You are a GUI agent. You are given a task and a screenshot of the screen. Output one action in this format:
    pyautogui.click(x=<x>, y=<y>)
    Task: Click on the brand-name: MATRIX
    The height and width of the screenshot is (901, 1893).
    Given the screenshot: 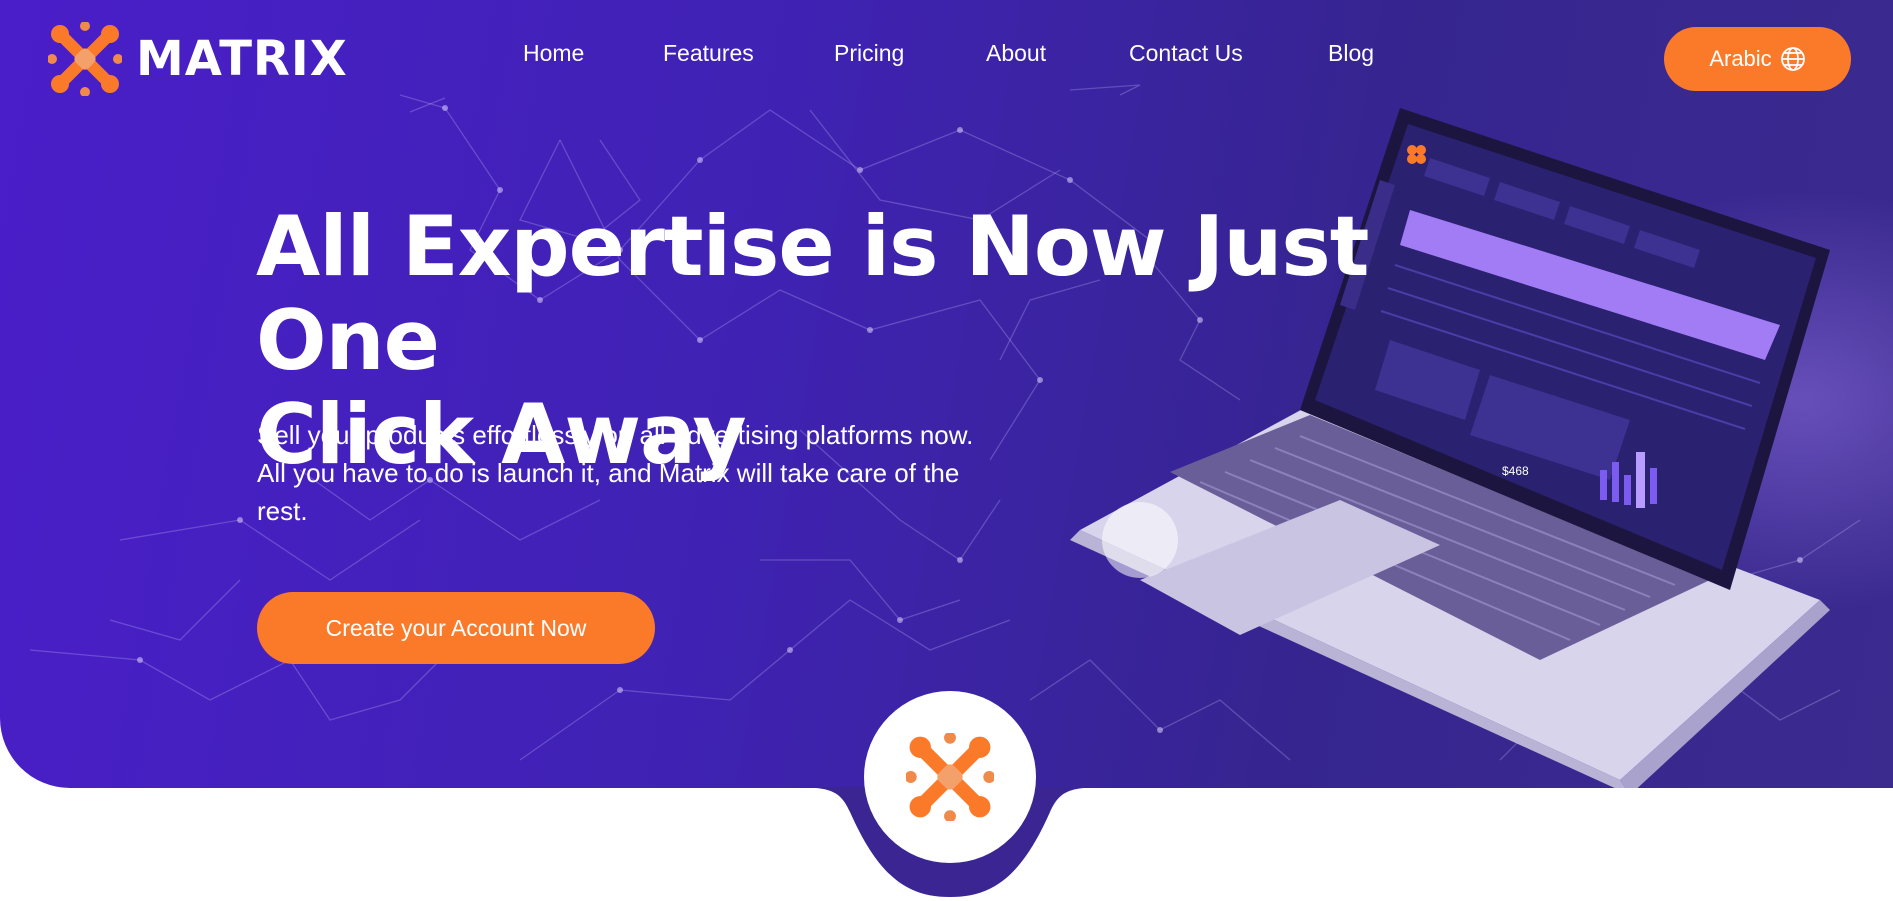 What is the action you would take?
    pyautogui.click(x=242, y=59)
    